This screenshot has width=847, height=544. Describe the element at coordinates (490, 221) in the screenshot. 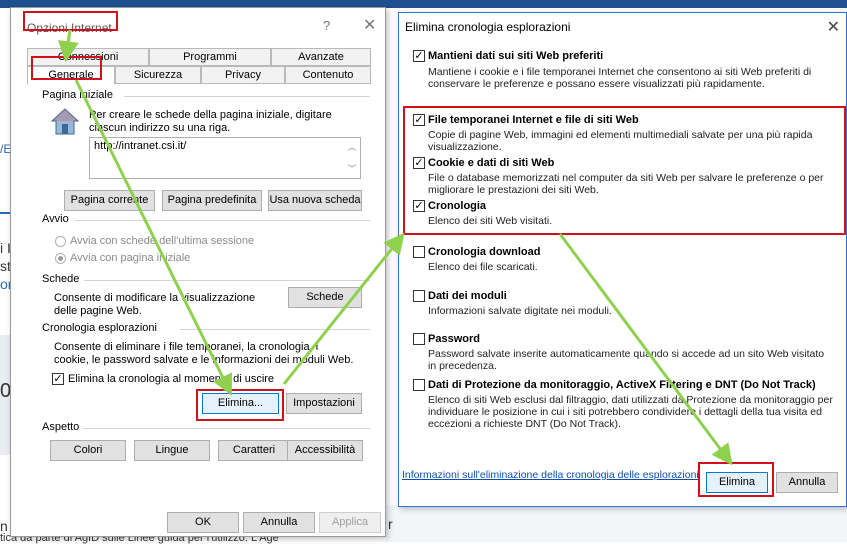

I see `option-description: Elenco dei siti Web visitati.` at that location.